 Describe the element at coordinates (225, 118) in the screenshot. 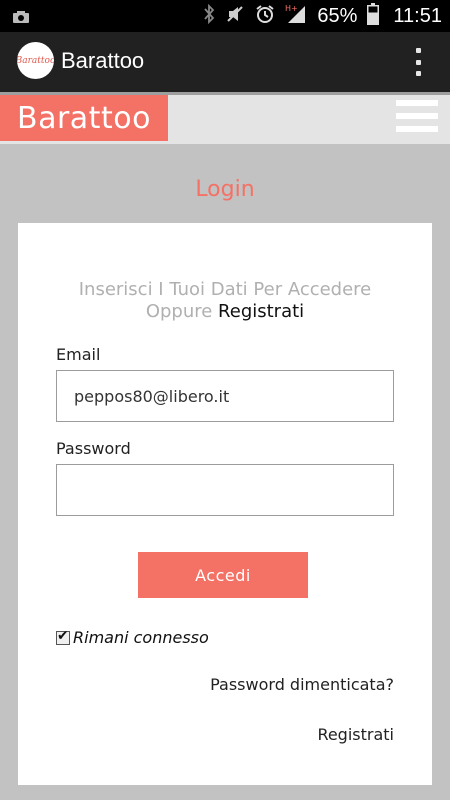

I see `site-header: Barattoo` at that location.